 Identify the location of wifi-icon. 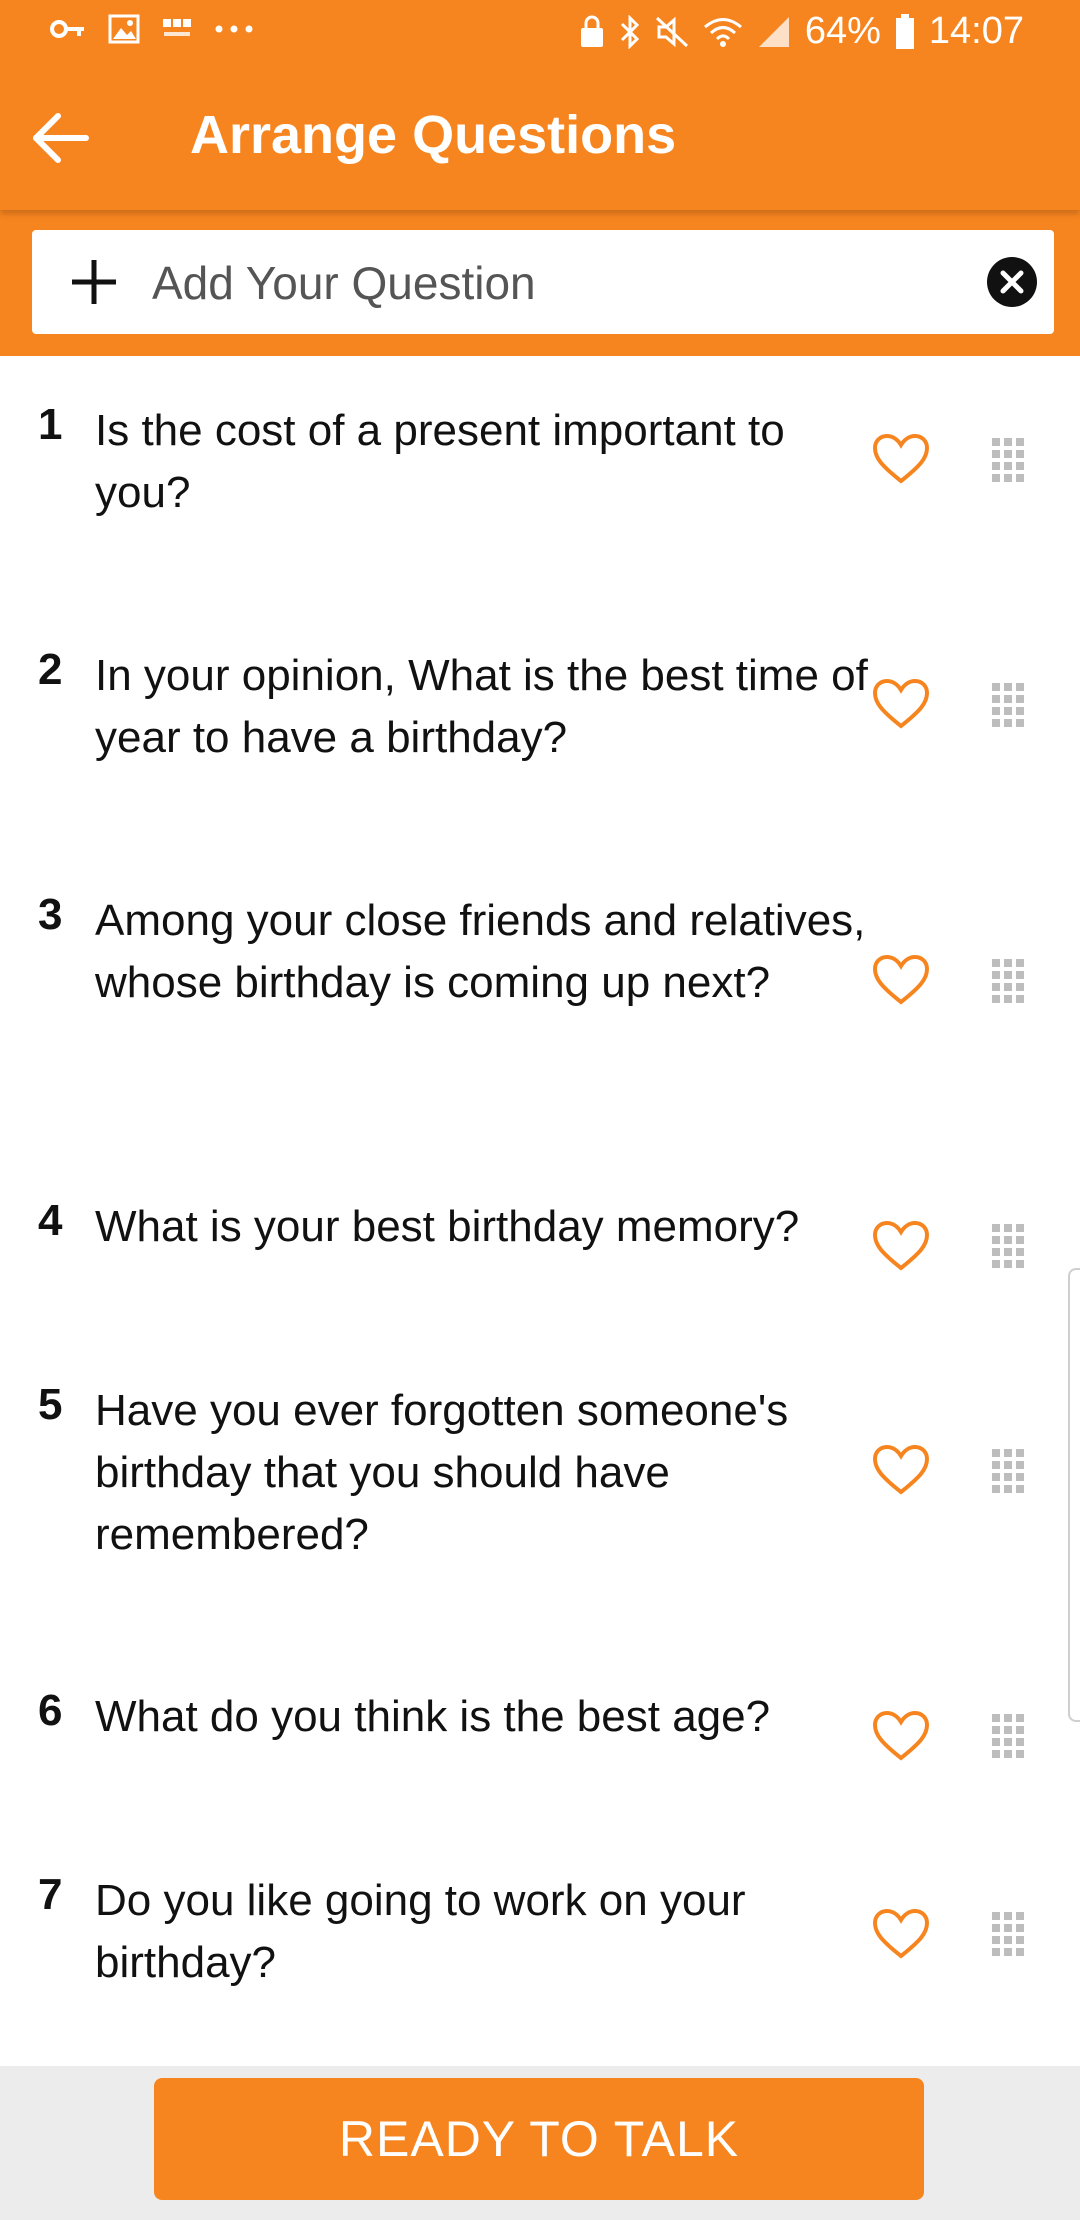
(722, 32).